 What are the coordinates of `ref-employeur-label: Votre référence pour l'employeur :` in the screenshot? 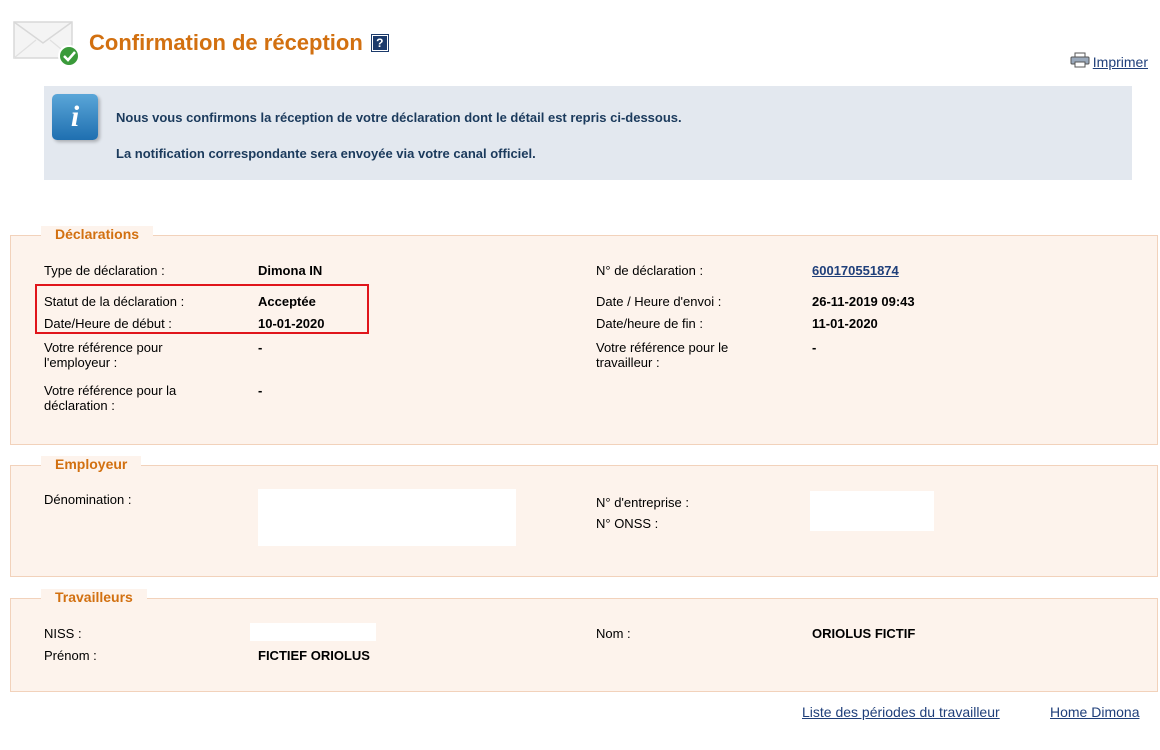 It's located at (103, 355).